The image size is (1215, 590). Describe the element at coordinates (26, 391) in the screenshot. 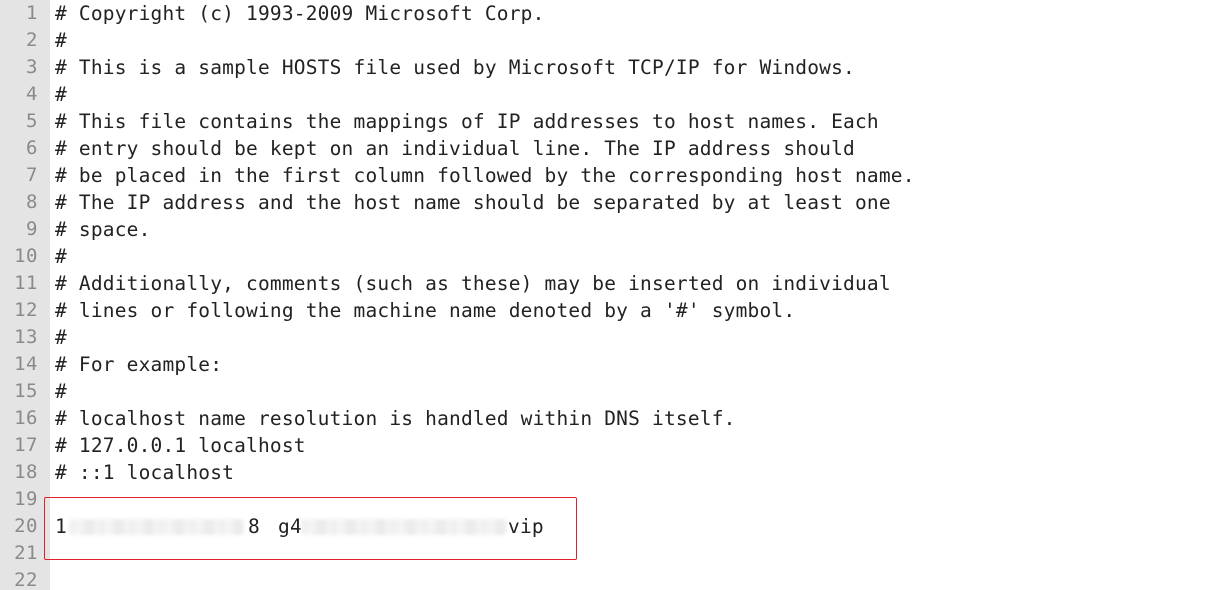

I see `line-number: 15` at that location.